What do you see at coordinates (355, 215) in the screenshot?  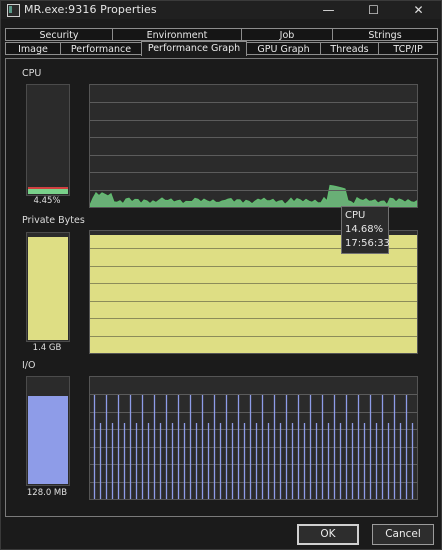 I see `tooltip-title: CPU` at bounding box center [355, 215].